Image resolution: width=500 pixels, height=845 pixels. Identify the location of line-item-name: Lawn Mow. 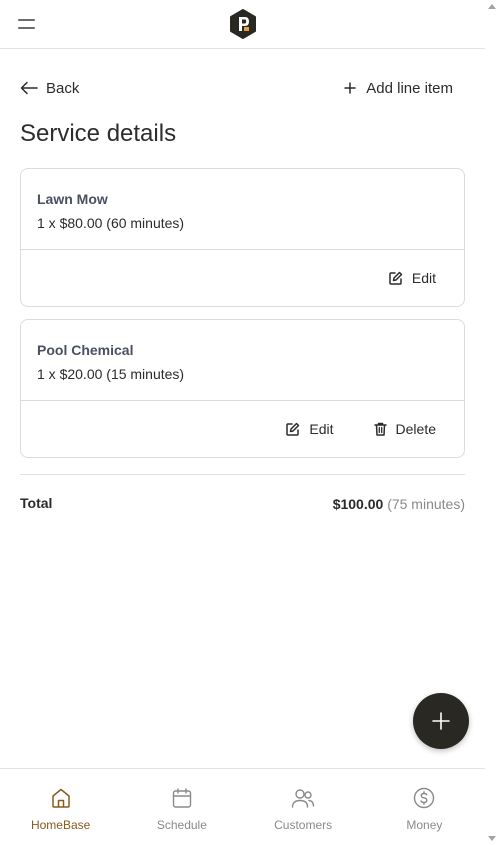
(72, 199).